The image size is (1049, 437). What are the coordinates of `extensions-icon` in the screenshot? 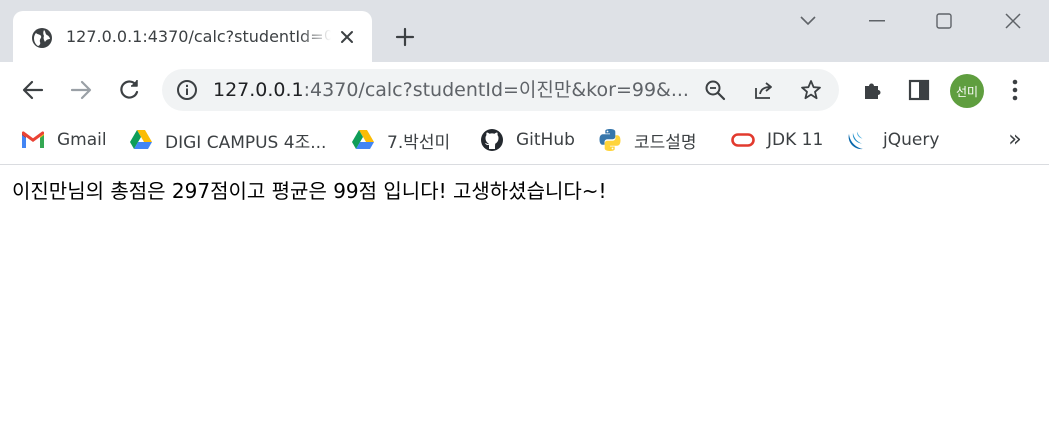 It's located at (872, 90).